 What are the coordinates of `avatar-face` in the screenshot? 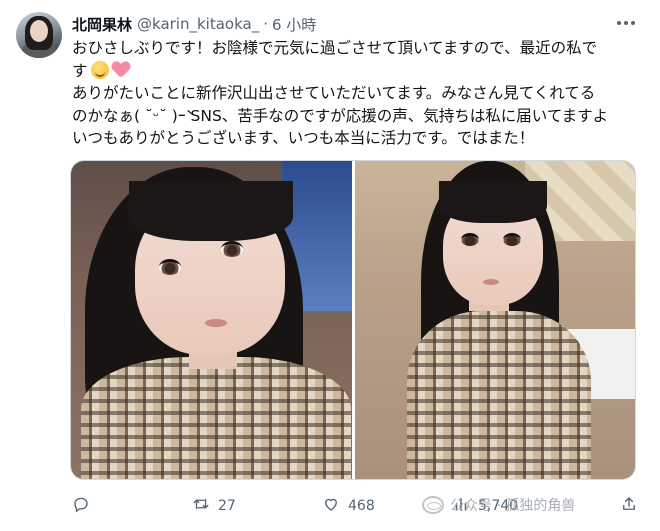 It's located at (39, 31).